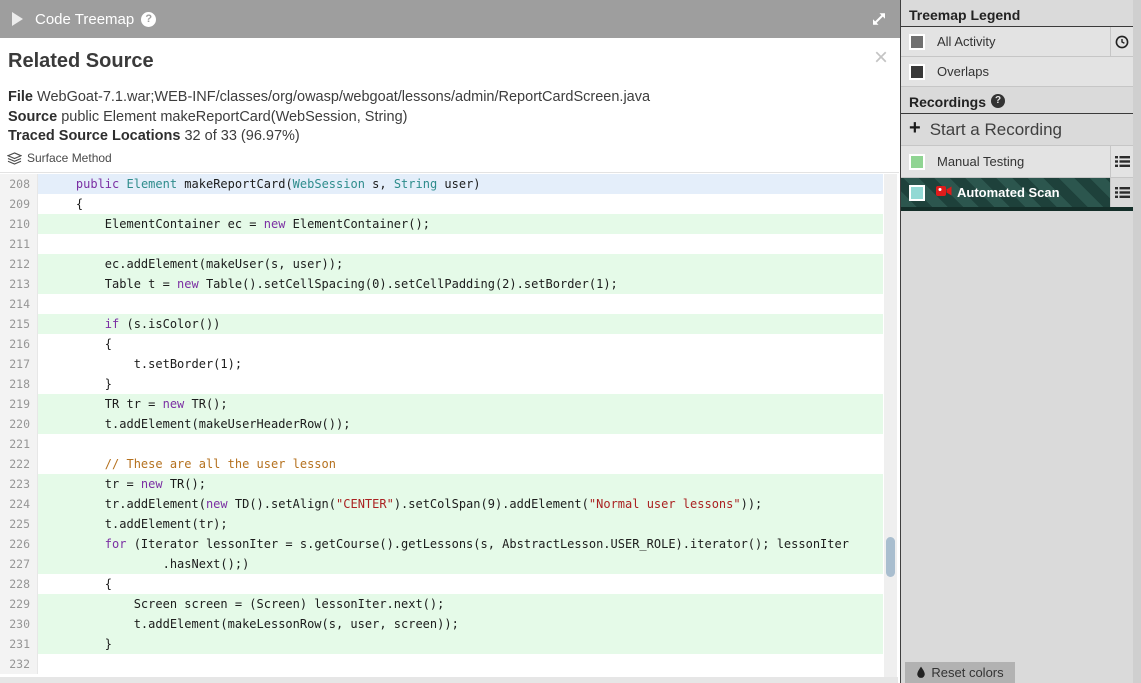  I want to click on code-text: TR tr = new TR();, so click(460, 404).